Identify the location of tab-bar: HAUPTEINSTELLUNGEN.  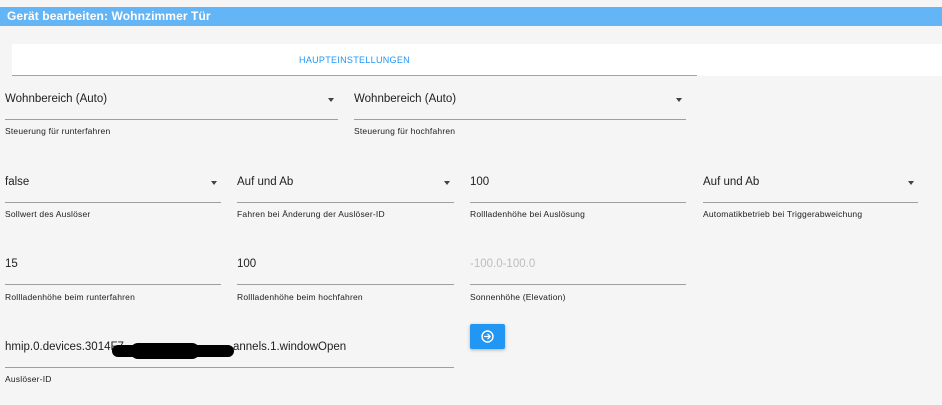
(477, 60).